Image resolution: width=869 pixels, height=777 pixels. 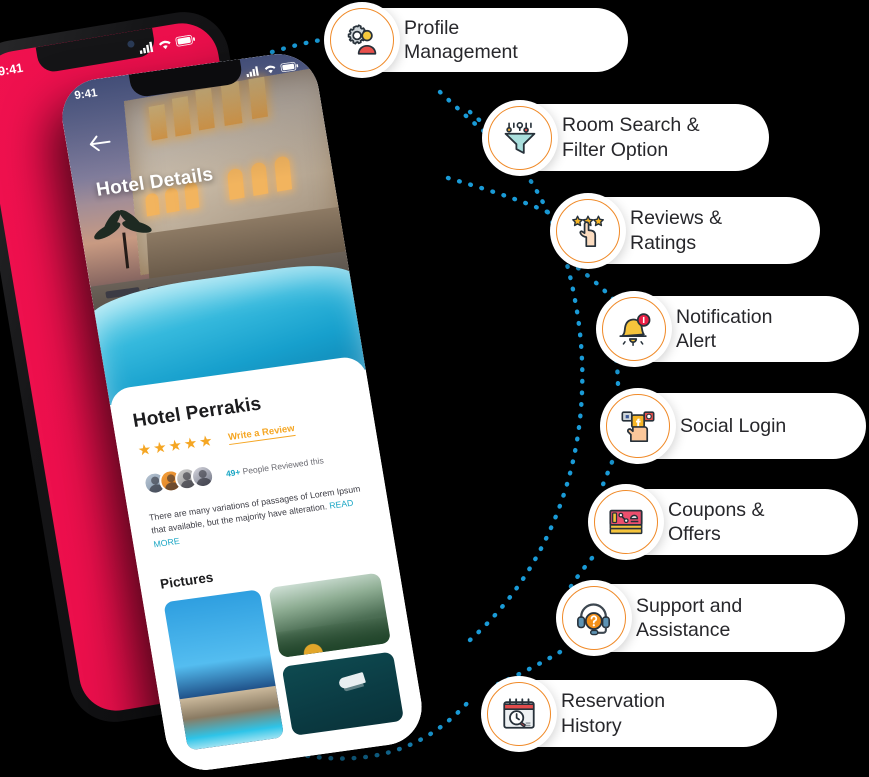 I want to click on feature-pill-notification-alert: Notification Alert, so click(x=727, y=329).